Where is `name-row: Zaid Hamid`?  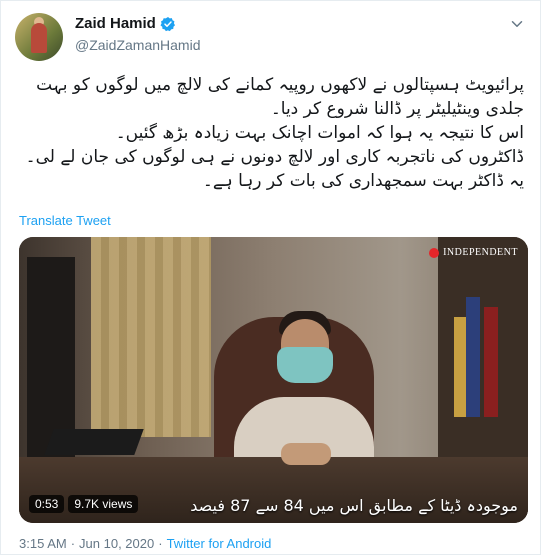 name-row: Zaid Hamid is located at coordinates (125, 23).